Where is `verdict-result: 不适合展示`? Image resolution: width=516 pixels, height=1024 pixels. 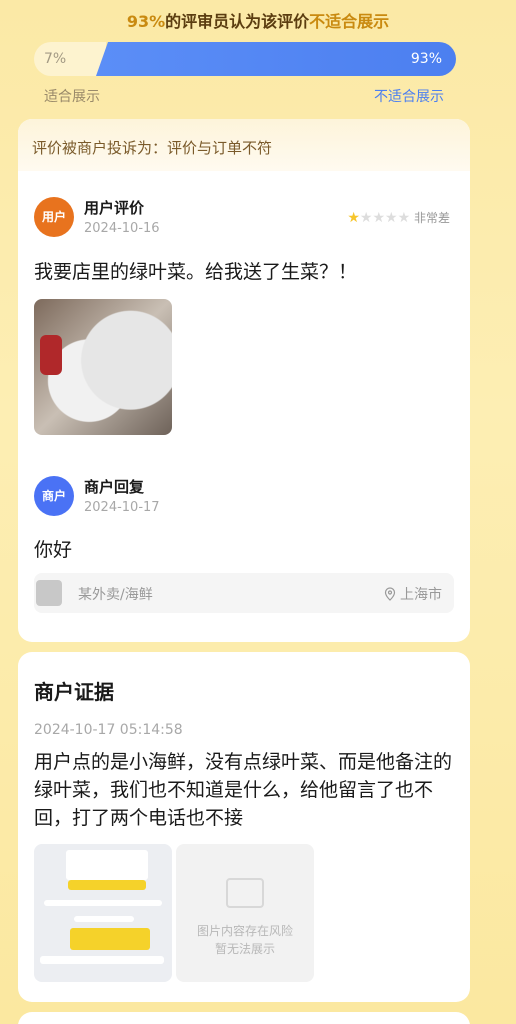
verdict-result: 不适合展示 is located at coordinates (349, 21).